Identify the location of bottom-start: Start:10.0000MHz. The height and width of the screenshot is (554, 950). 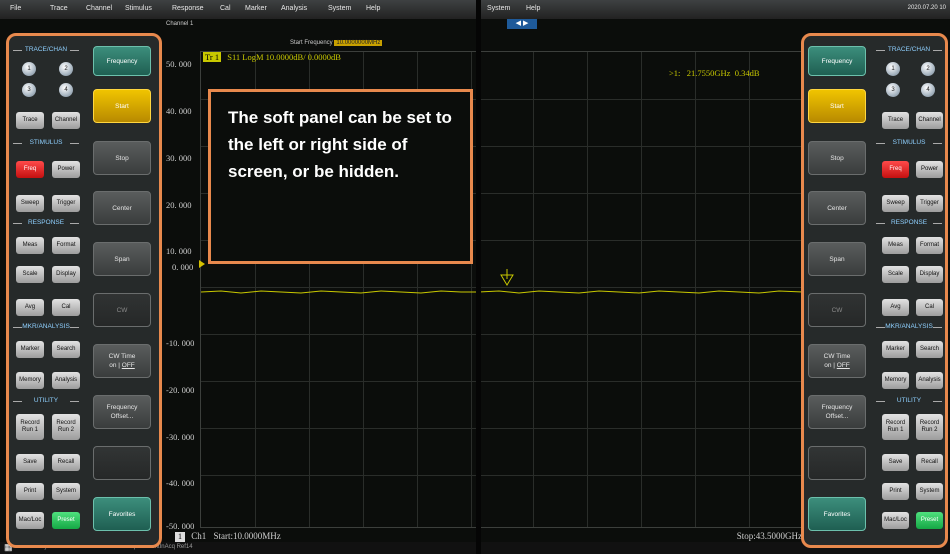
(247, 536).